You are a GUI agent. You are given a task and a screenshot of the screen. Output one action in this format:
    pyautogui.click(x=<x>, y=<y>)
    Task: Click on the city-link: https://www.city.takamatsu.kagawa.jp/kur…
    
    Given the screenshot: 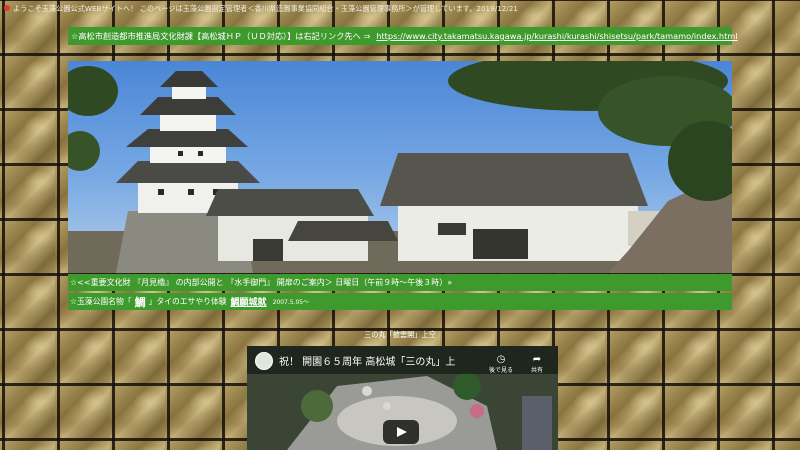 What is the action you would take?
    pyautogui.click(x=556, y=36)
    